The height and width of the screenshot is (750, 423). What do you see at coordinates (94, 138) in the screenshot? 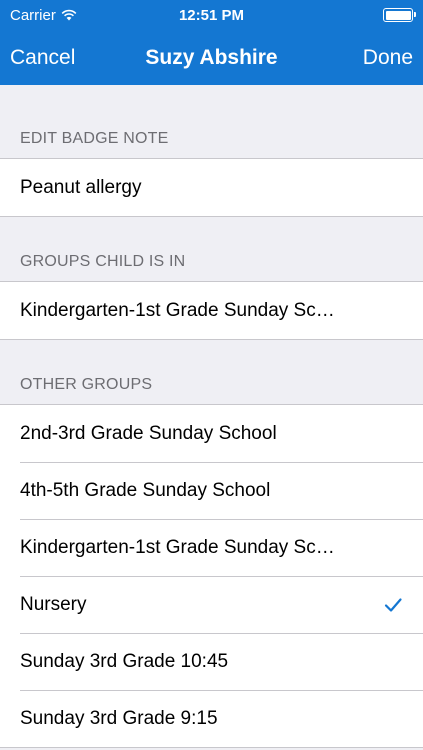
I see `section-header-badge-note: EDIT BADGE NOTE` at bounding box center [94, 138].